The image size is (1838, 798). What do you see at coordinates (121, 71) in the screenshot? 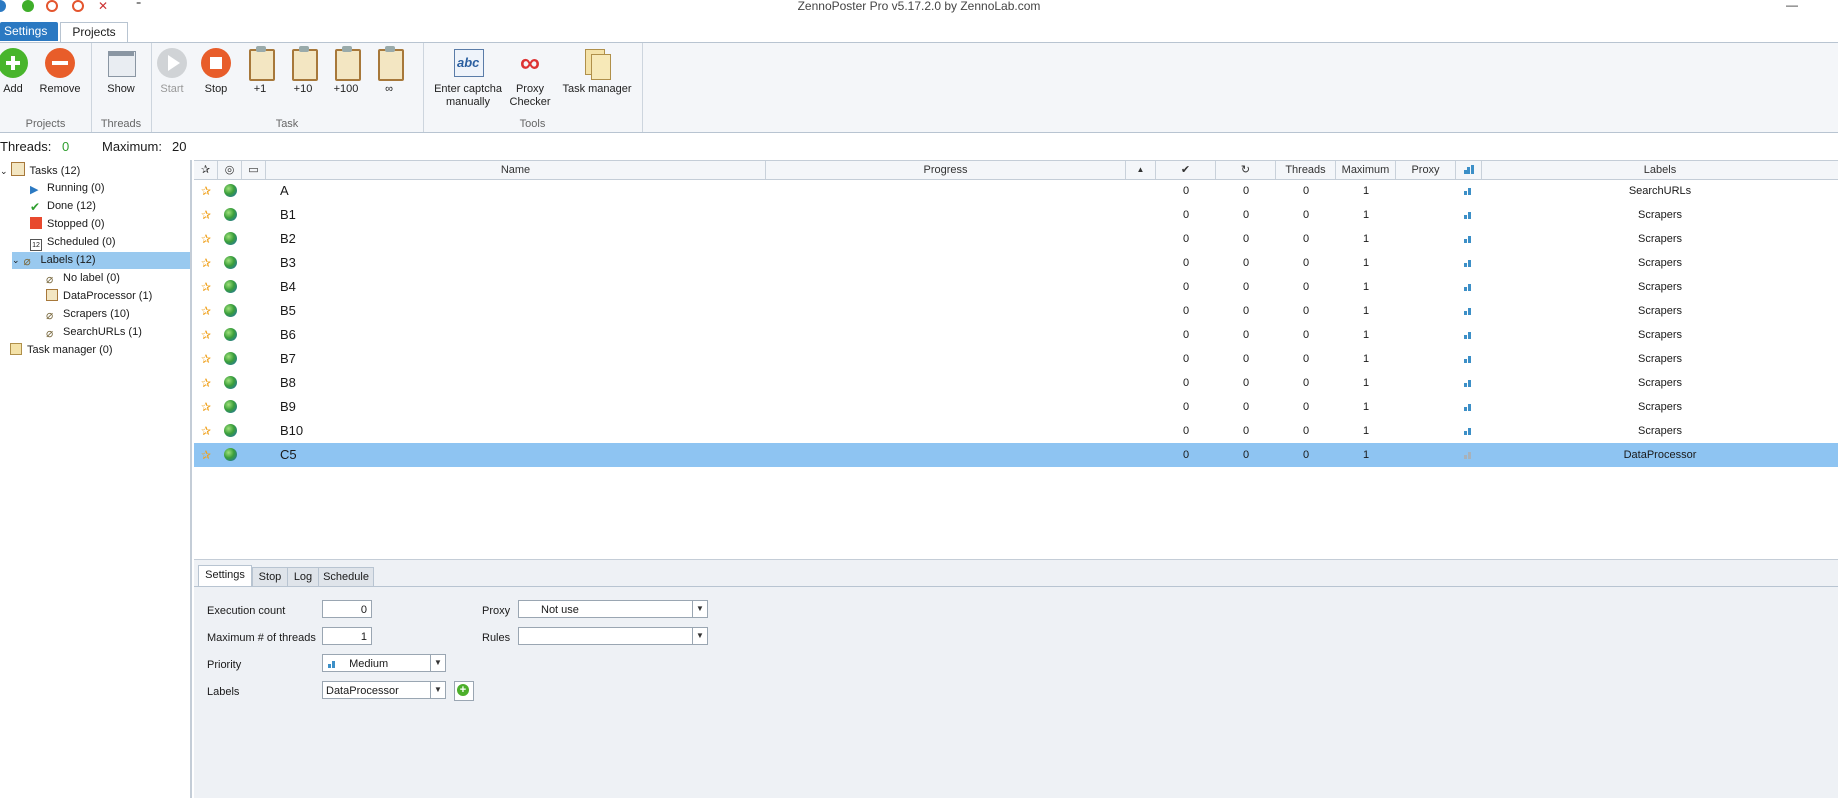
I see `show-button: Show` at bounding box center [121, 71].